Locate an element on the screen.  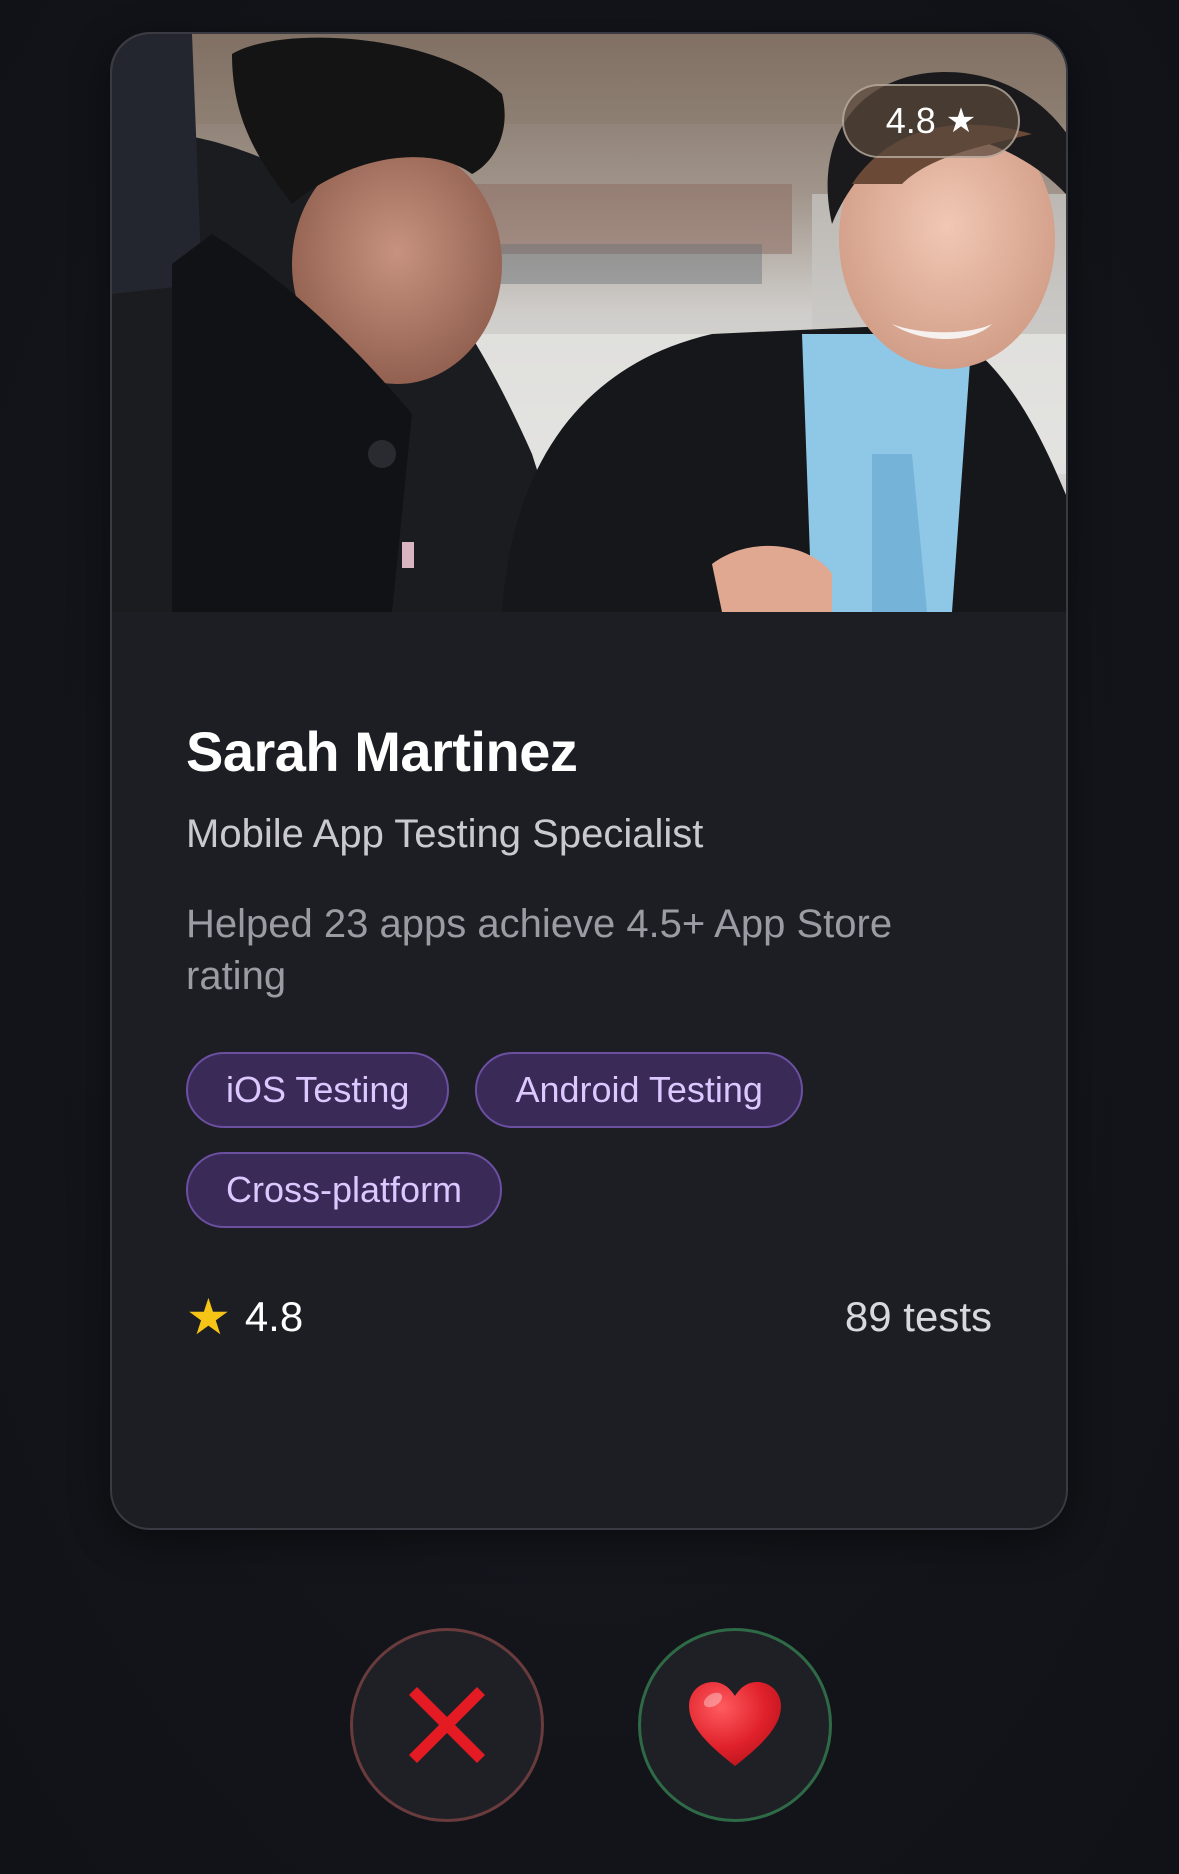
like-button is located at coordinates (735, 1725).